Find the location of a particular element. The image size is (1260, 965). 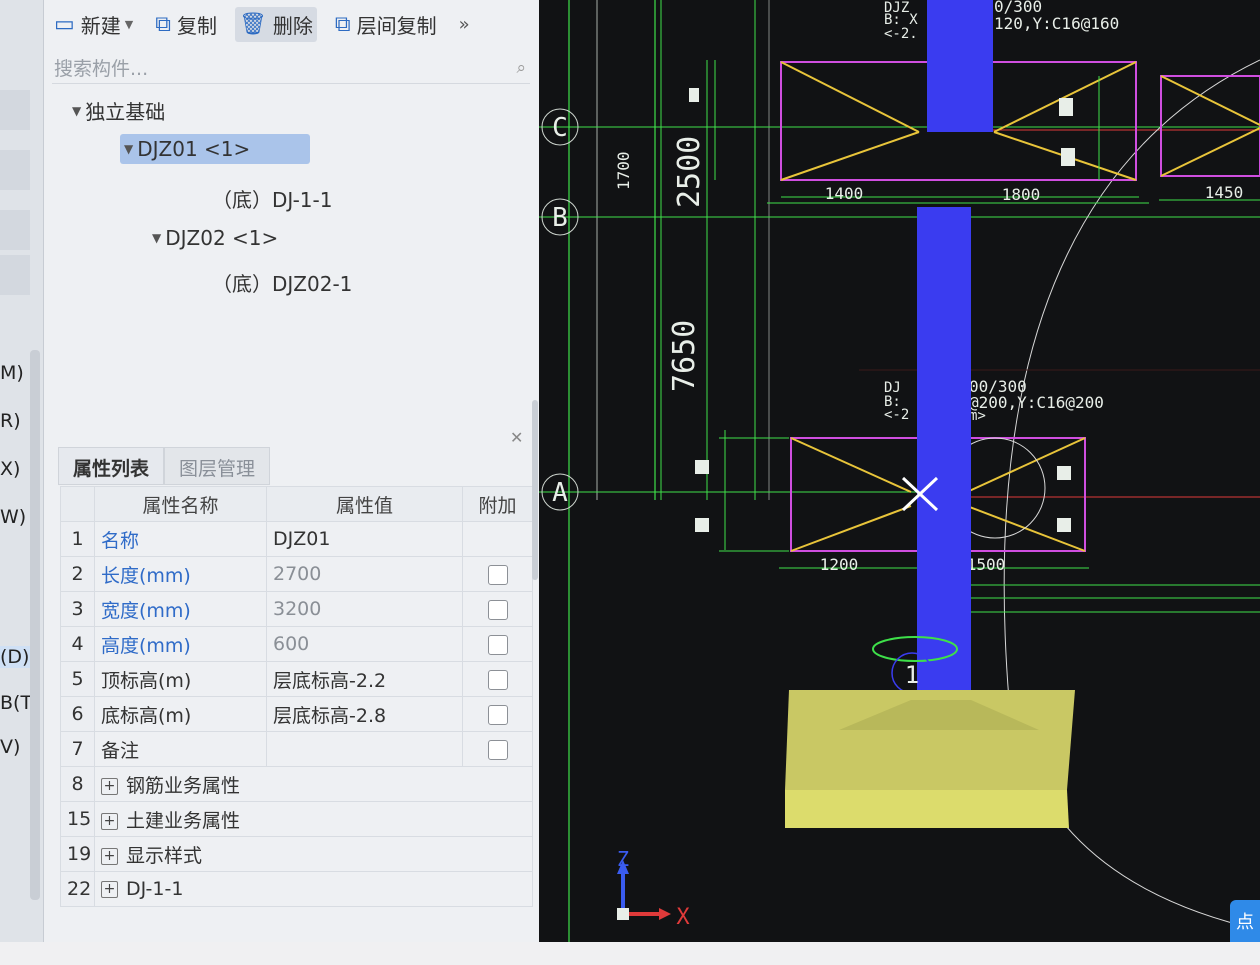

prop-value: DJZ01 is located at coordinates (364, 539).